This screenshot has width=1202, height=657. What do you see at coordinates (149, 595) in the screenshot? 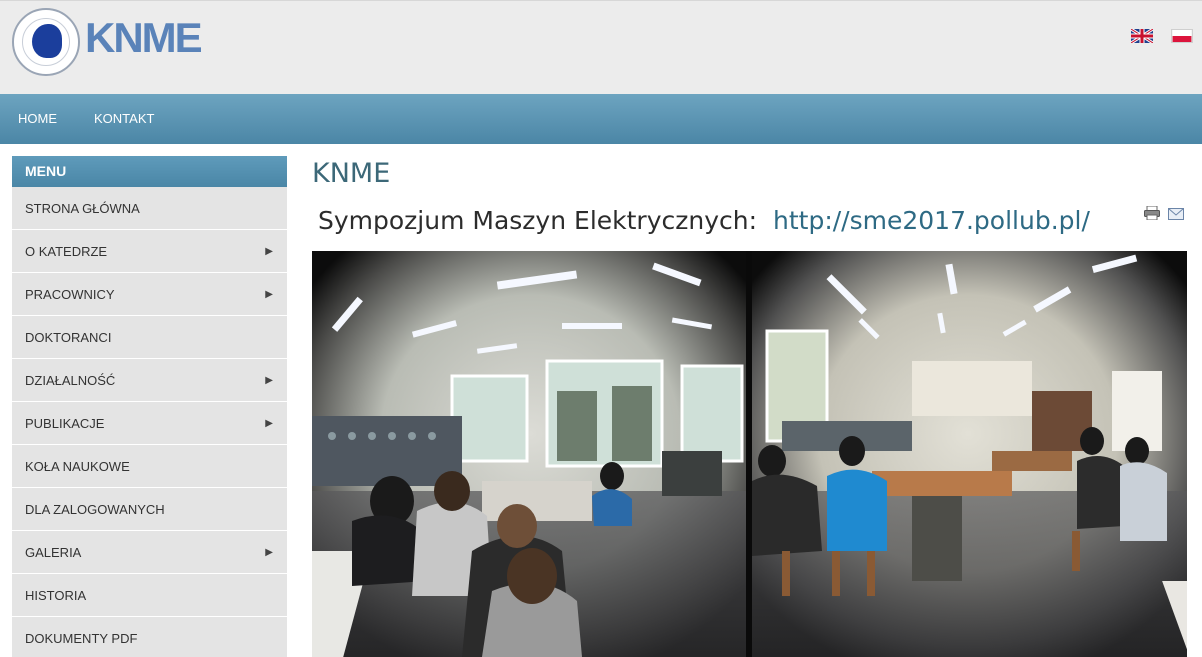
I see `sidebar-item-historia: HISTORIA` at bounding box center [149, 595].